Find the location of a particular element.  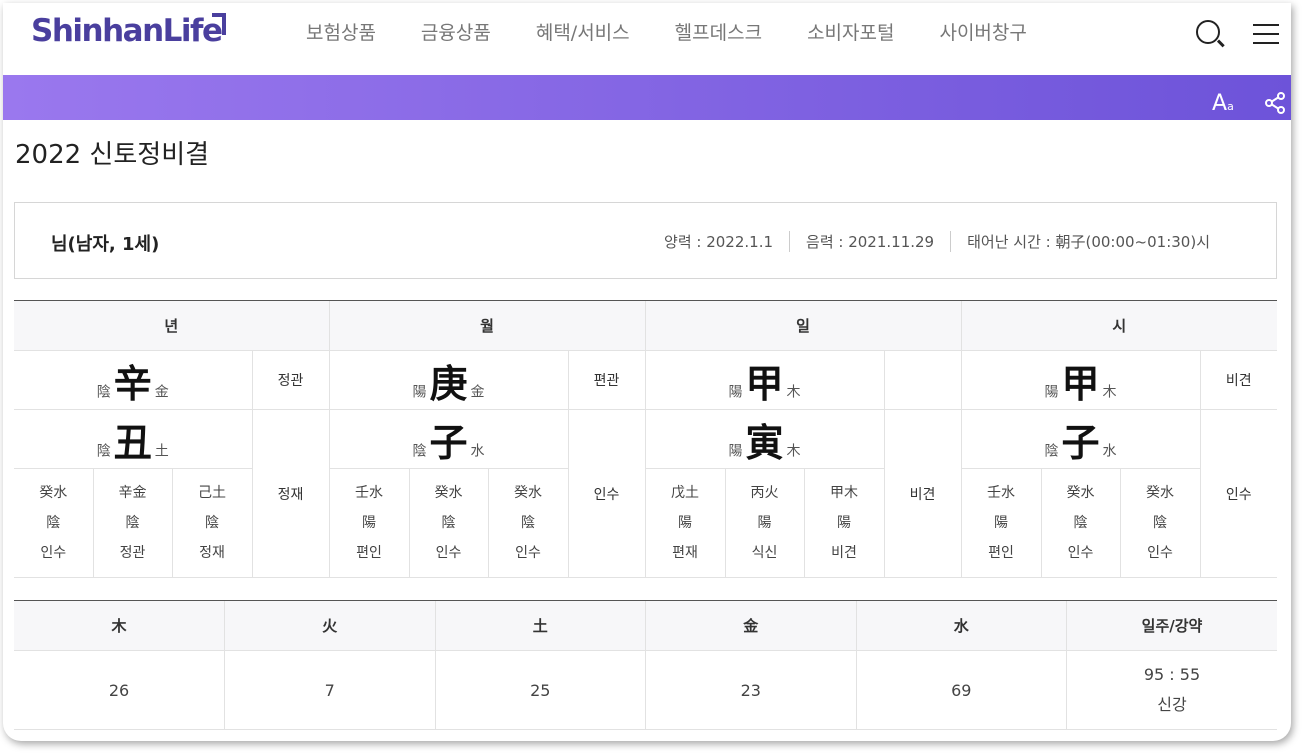

logo-mark-icon is located at coordinates (219, 24).